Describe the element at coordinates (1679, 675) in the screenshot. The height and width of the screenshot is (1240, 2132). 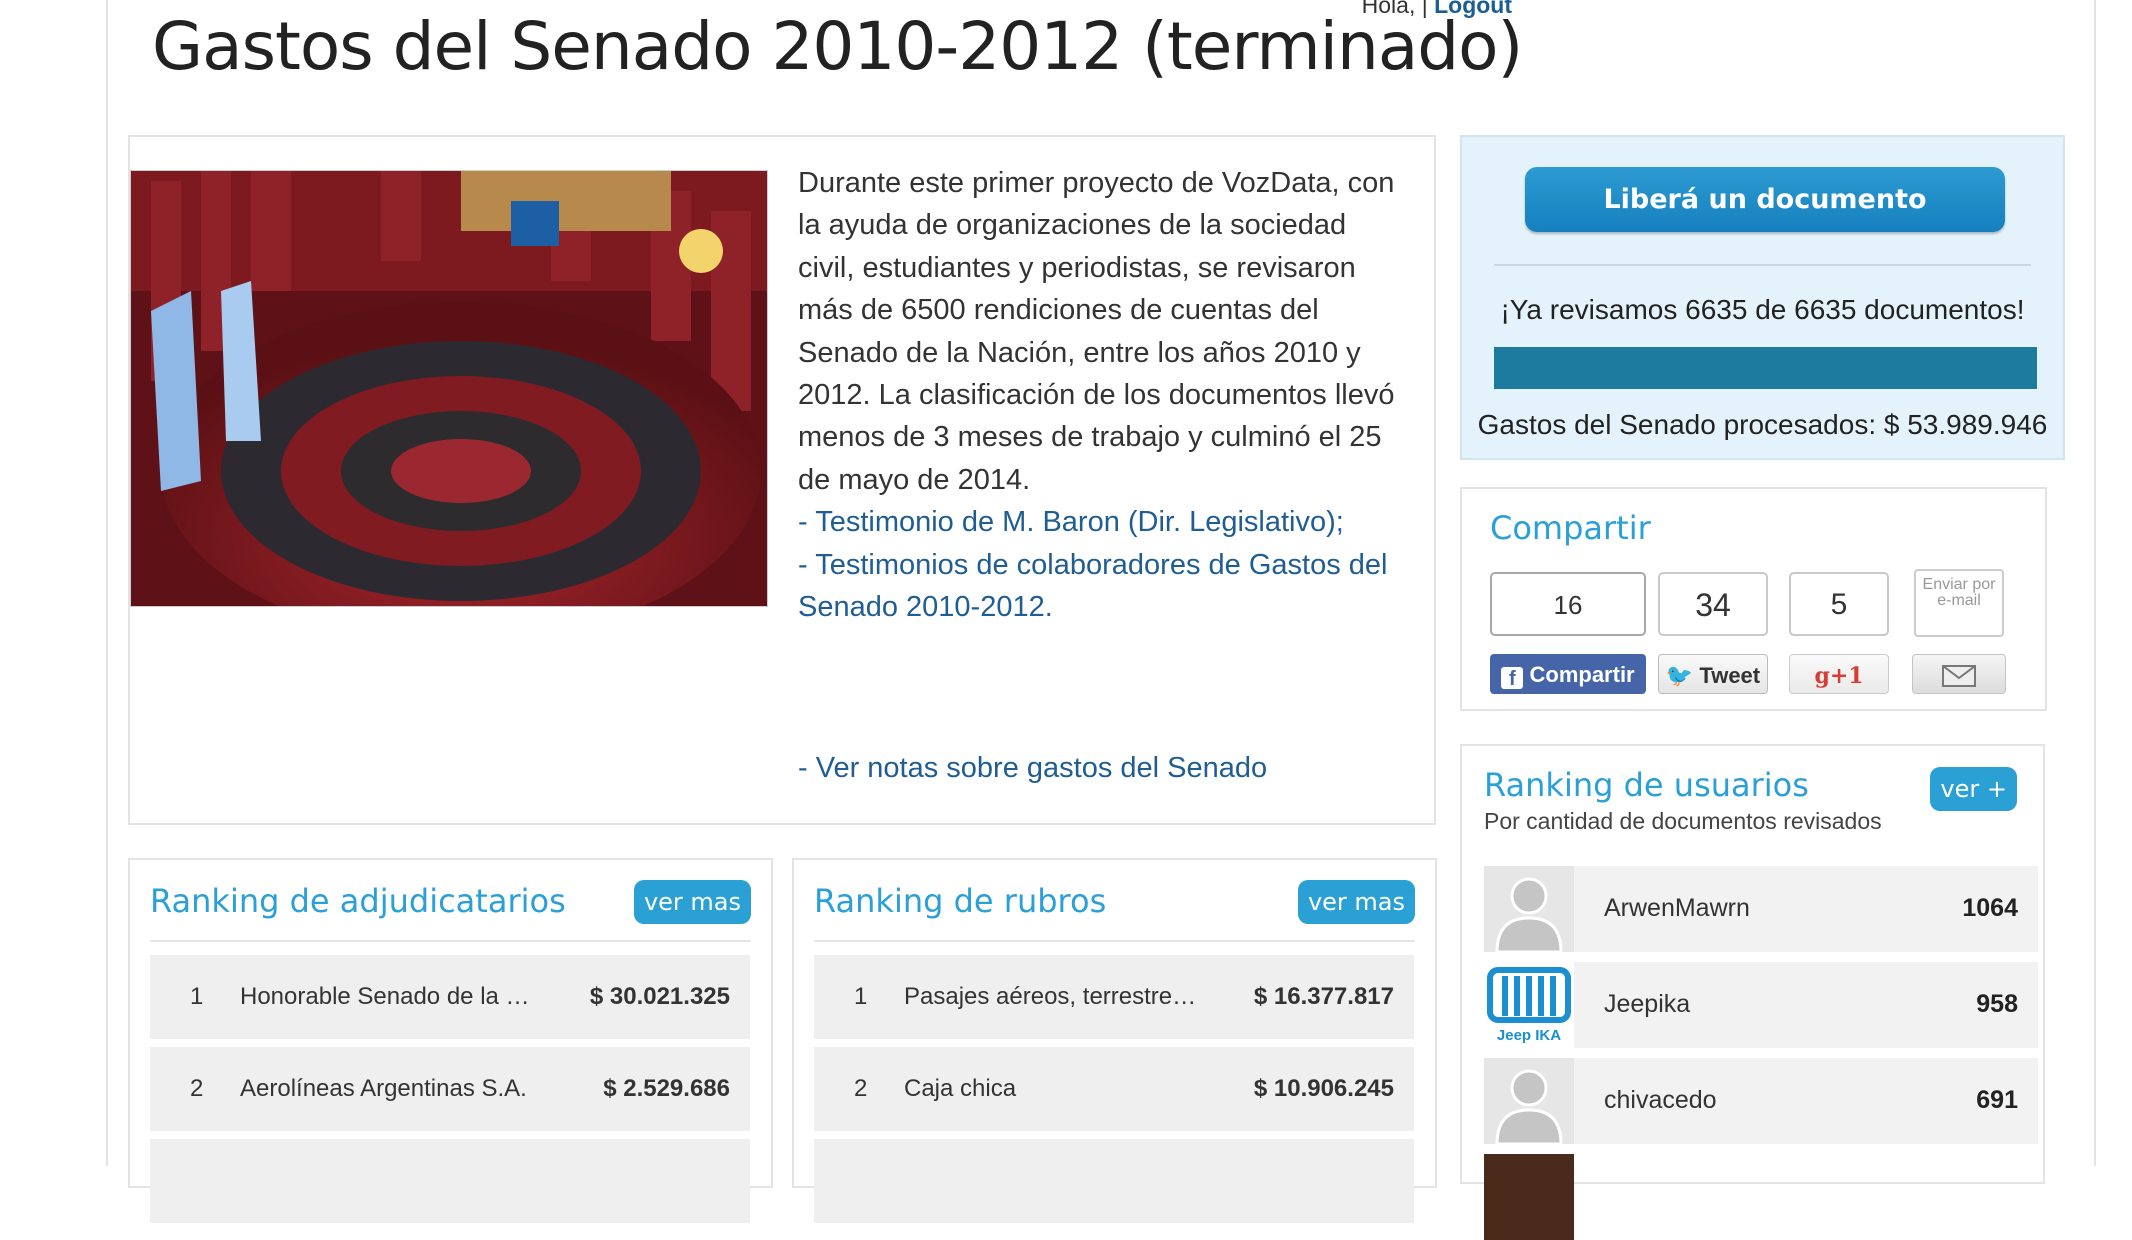
I see `twitter-bird-icon: 🐦` at that location.